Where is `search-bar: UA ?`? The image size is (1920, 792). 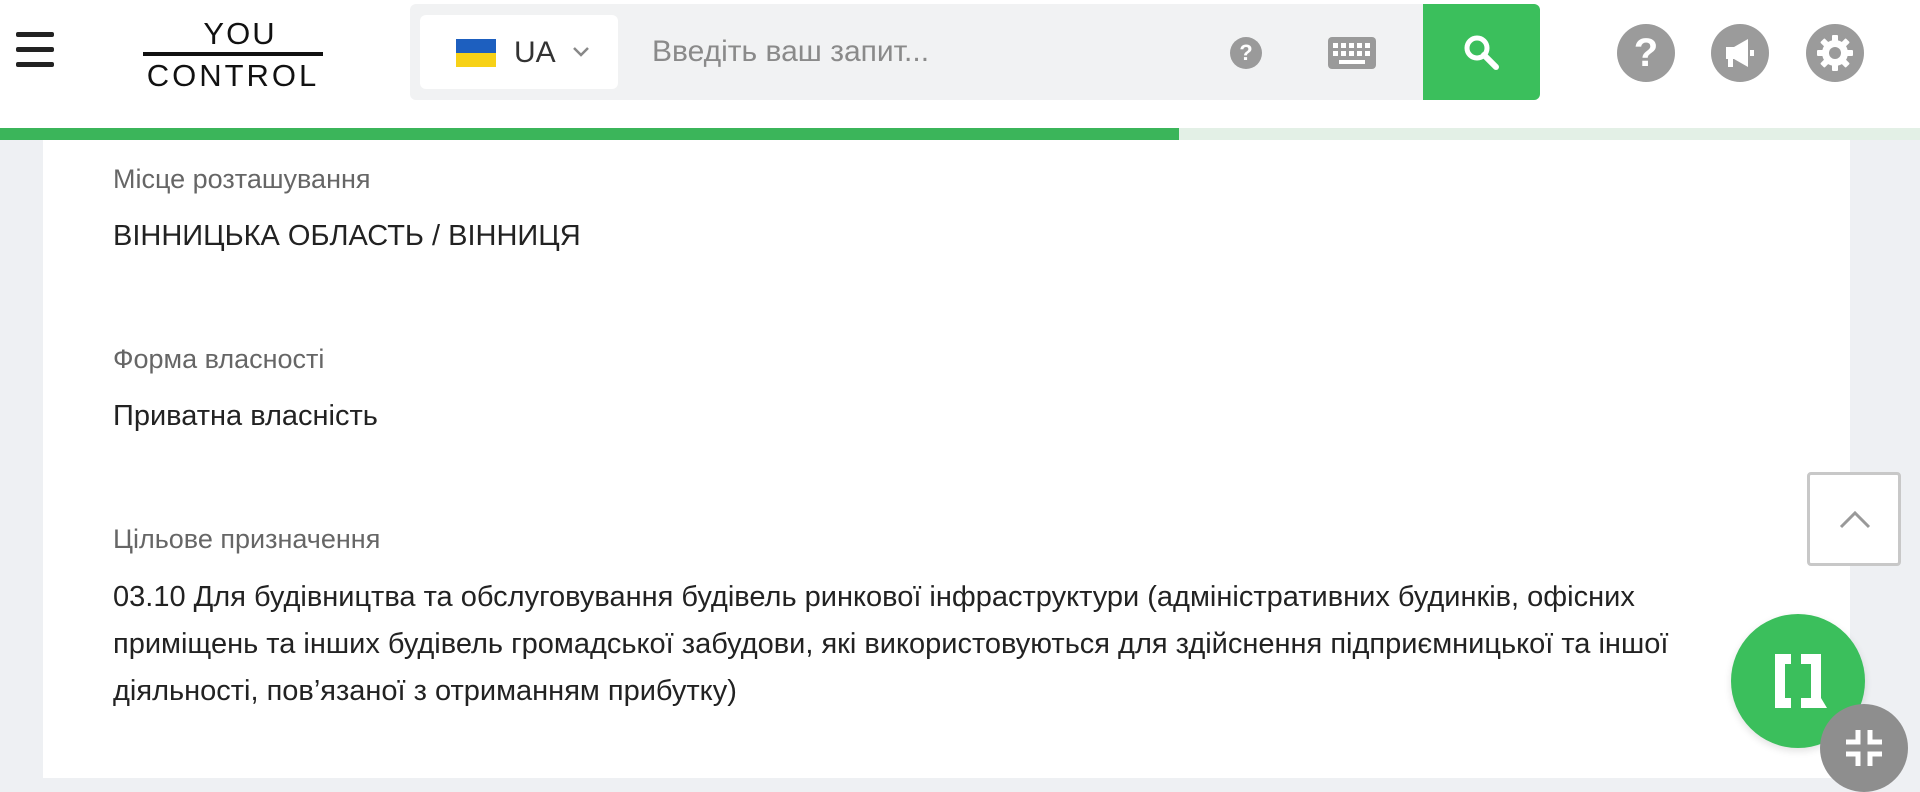 search-bar: UA ? is located at coordinates (975, 52).